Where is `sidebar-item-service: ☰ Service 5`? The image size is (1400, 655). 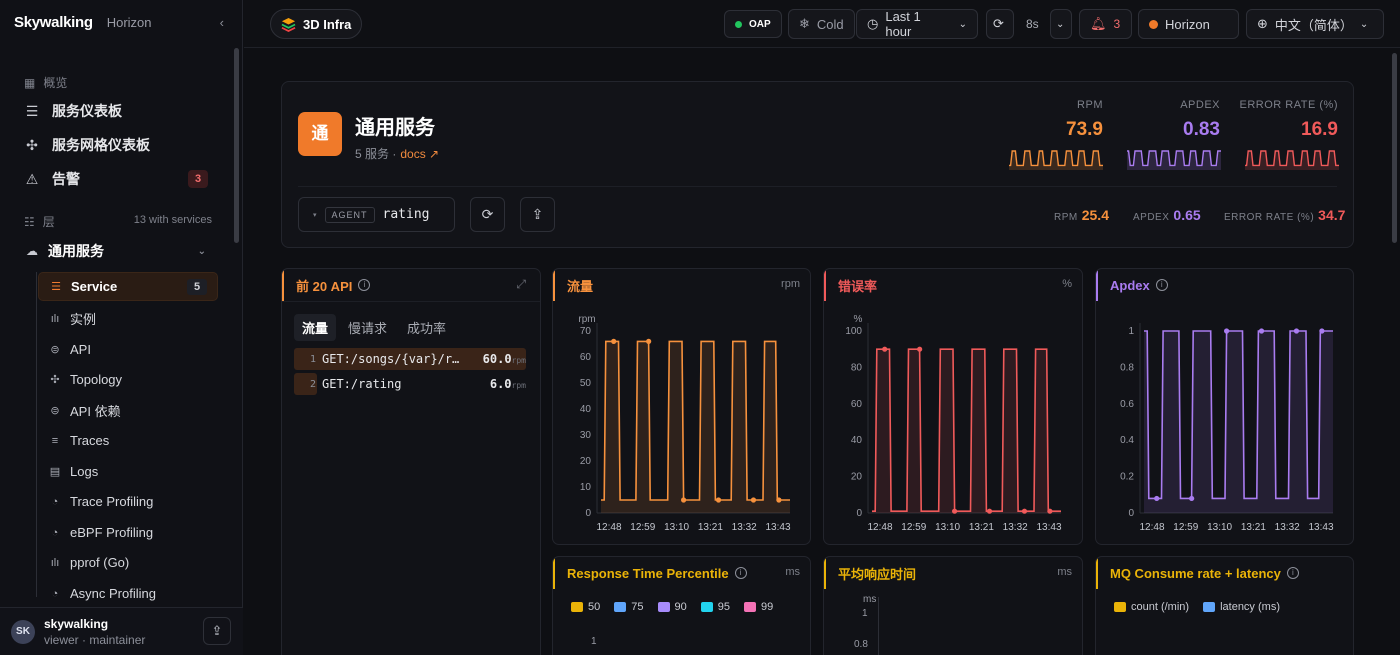
sidebar-item-service: ☰ Service 5 is located at coordinates (128, 286).